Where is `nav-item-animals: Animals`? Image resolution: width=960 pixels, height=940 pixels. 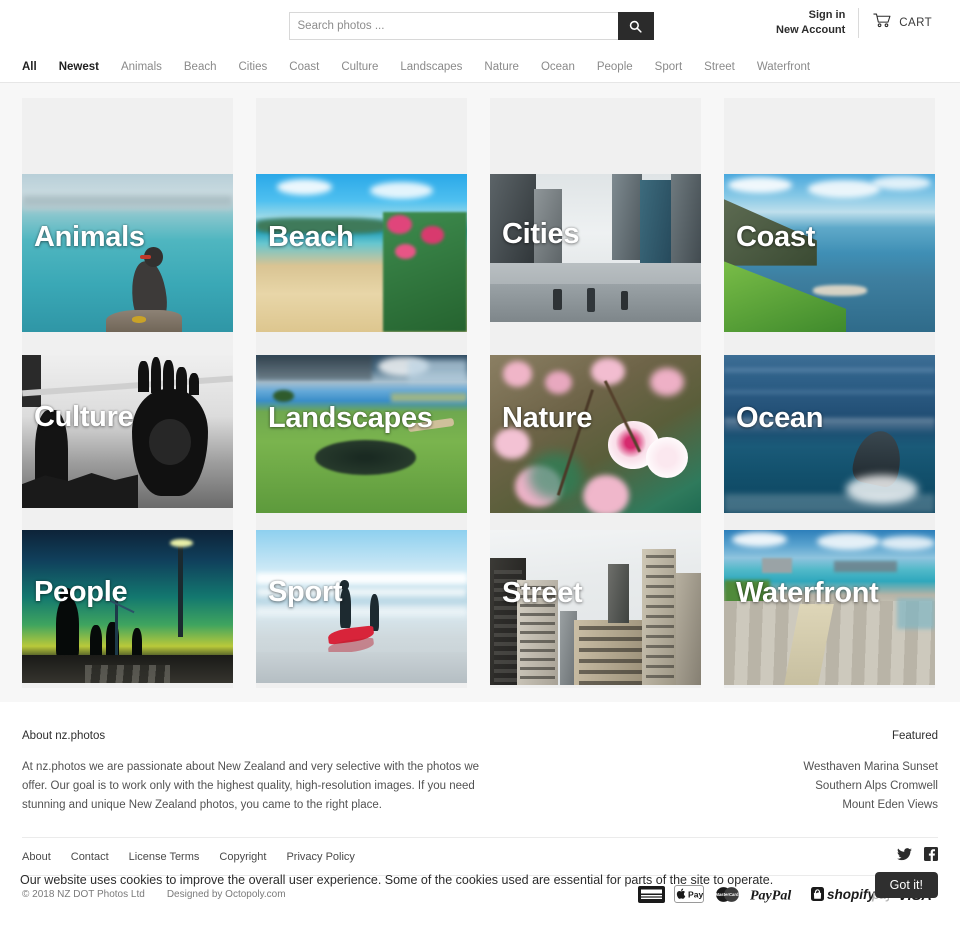
nav-item-animals: Animals is located at coordinates (147, 67).